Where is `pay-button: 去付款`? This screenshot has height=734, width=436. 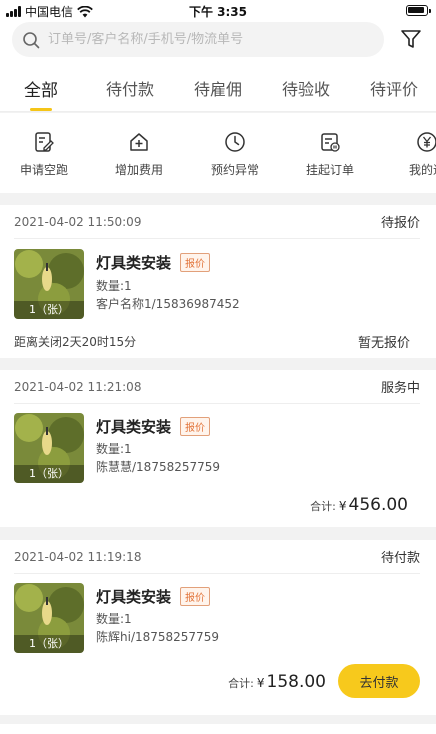
pay-button: 去付款 is located at coordinates (379, 681).